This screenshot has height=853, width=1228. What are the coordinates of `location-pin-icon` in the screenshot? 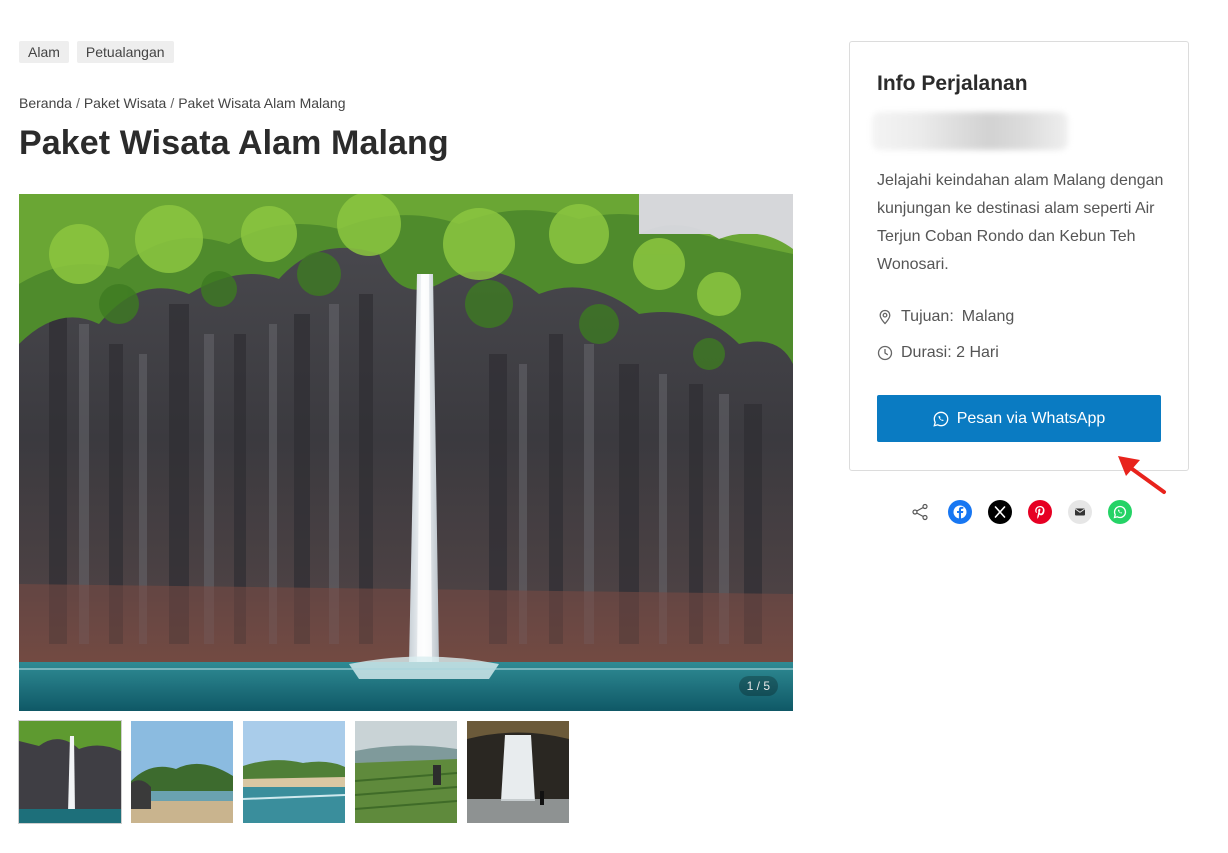 It's located at (885, 317).